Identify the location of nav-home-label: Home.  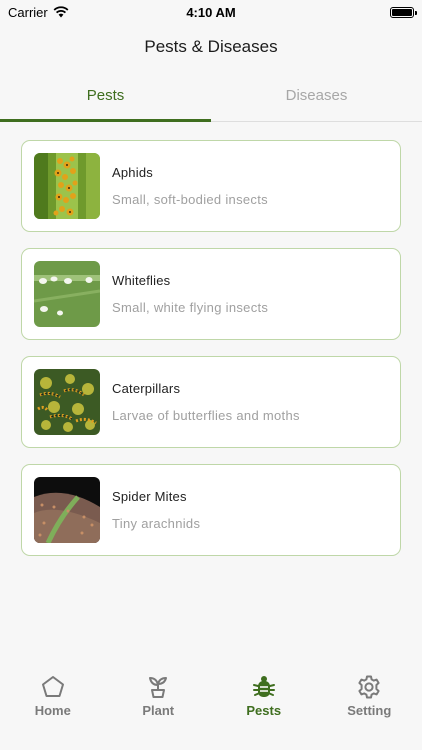
(52, 710).